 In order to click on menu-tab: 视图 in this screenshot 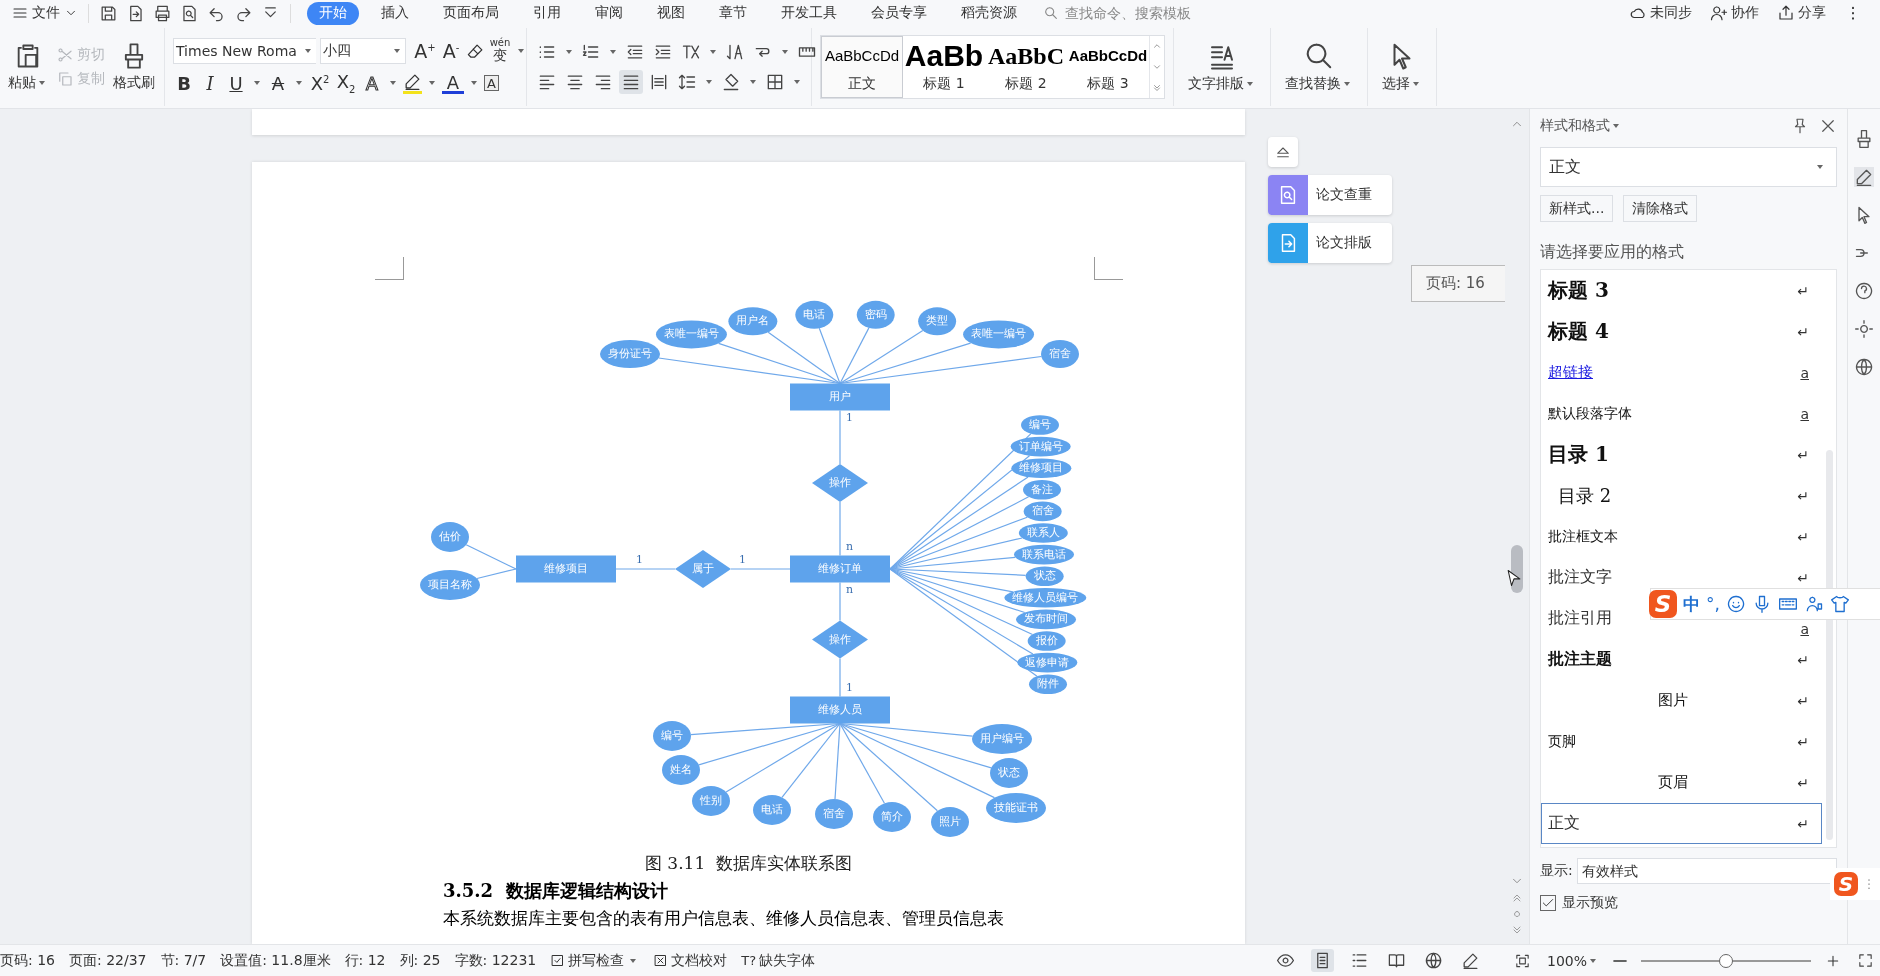, I will do `click(671, 13)`.